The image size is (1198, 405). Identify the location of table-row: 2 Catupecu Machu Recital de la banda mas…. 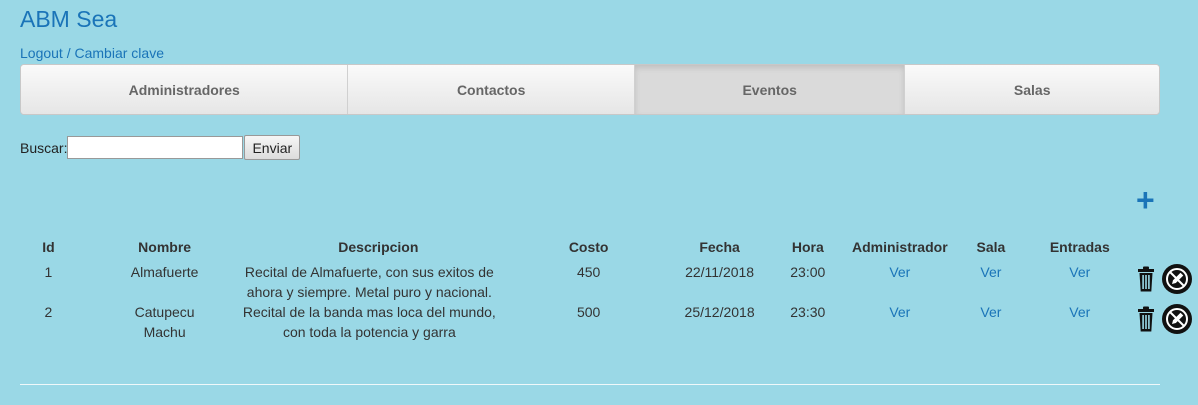
(609, 322).